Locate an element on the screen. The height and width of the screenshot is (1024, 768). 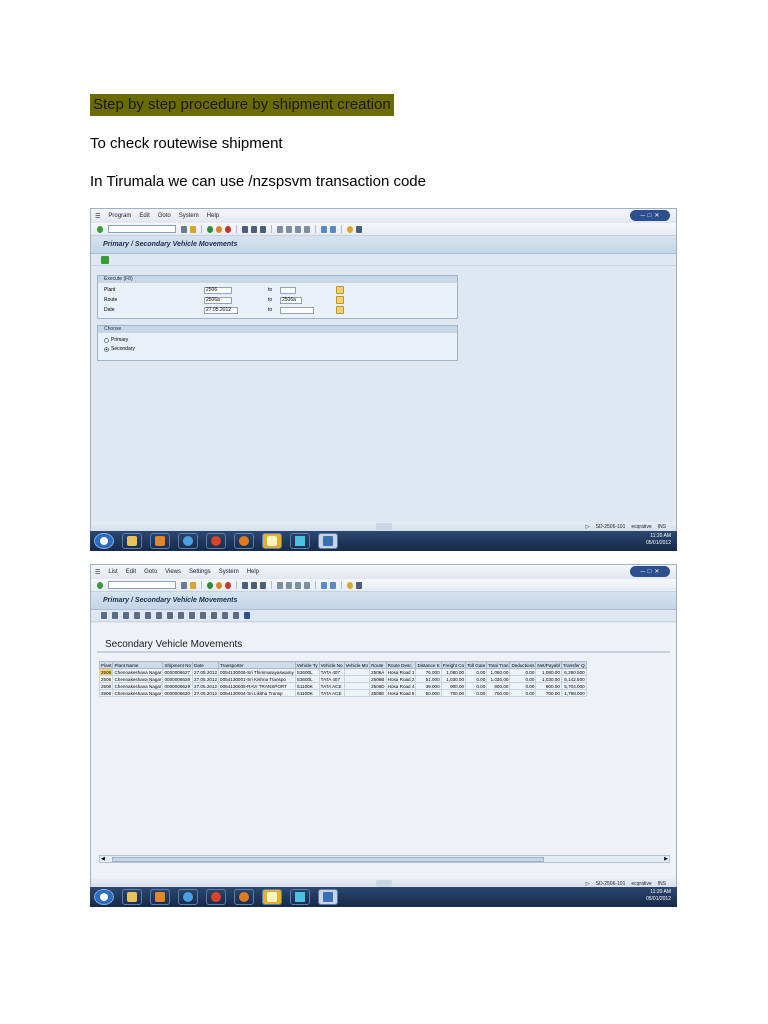
start-button-icon is located at coordinates (104, 541).